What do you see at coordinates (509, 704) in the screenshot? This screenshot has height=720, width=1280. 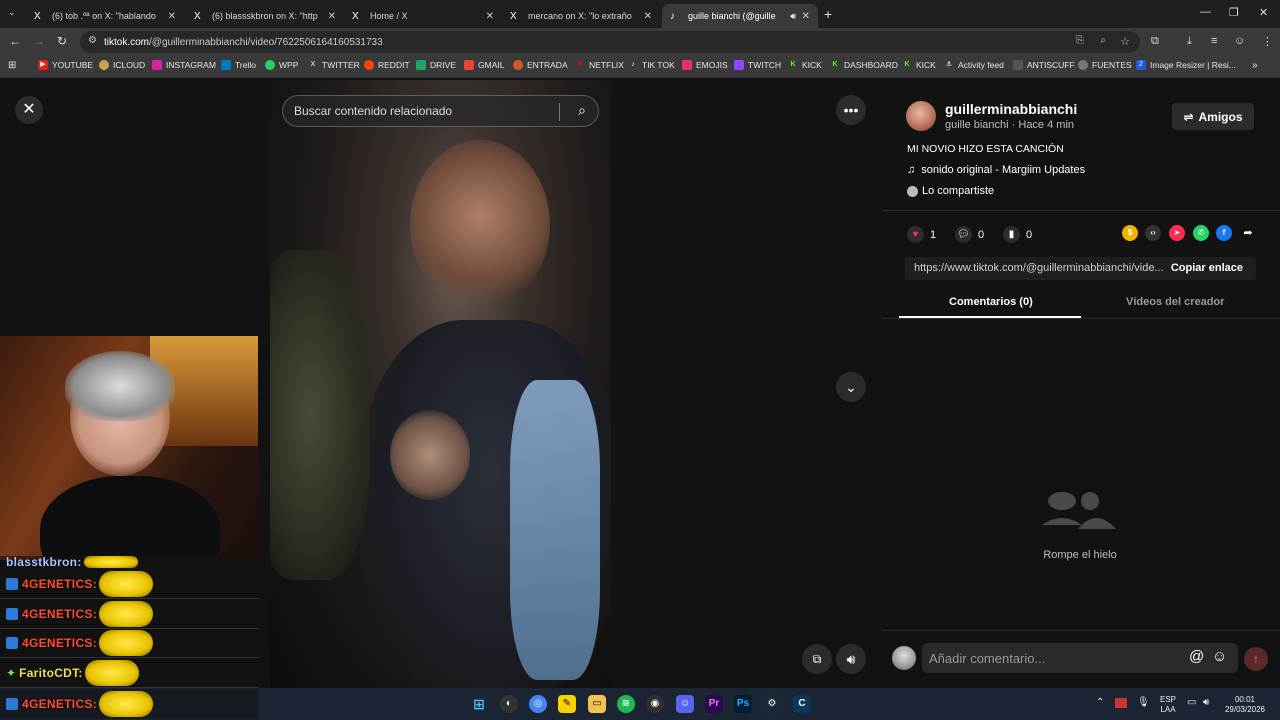 I see `app-icon: ◐` at bounding box center [509, 704].